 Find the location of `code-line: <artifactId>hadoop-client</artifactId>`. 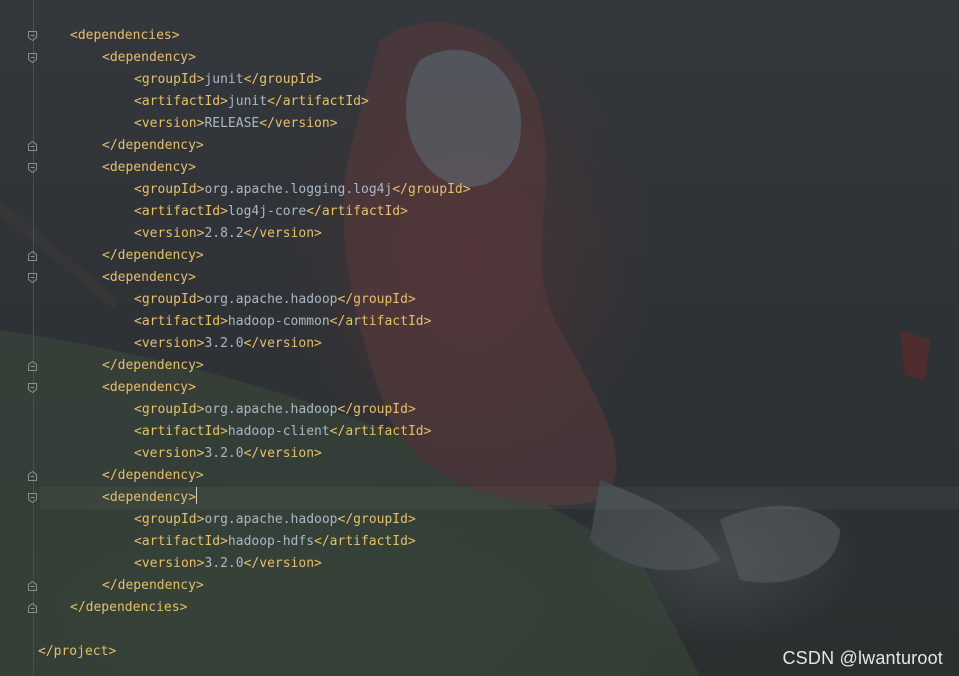

code-line: <artifactId>hadoop-client</artifactId> is located at coordinates (282, 432).